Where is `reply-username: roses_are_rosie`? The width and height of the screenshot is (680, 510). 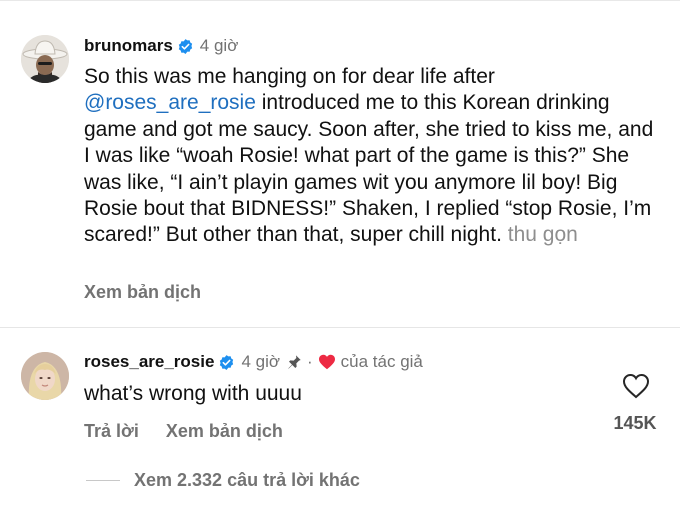 reply-username: roses_are_rosie is located at coordinates (149, 362).